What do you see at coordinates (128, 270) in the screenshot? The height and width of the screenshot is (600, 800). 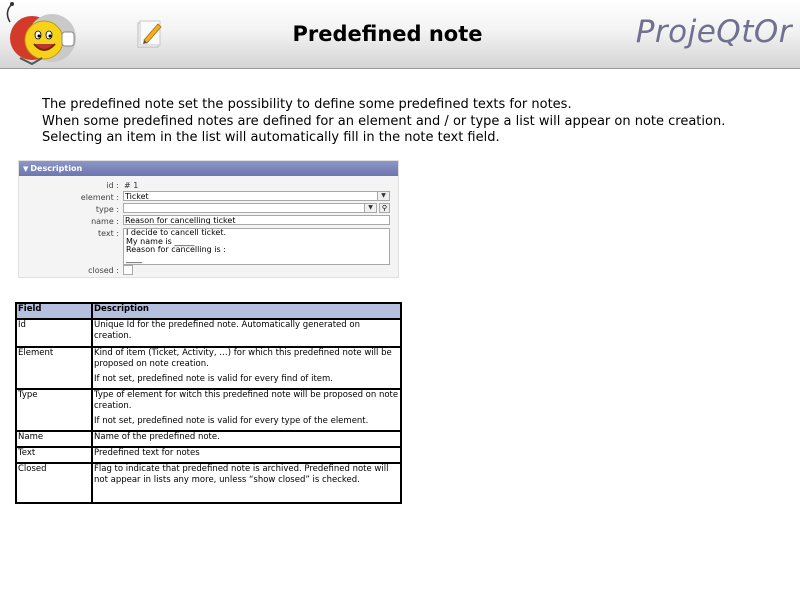 I see `closed-checkbox` at bounding box center [128, 270].